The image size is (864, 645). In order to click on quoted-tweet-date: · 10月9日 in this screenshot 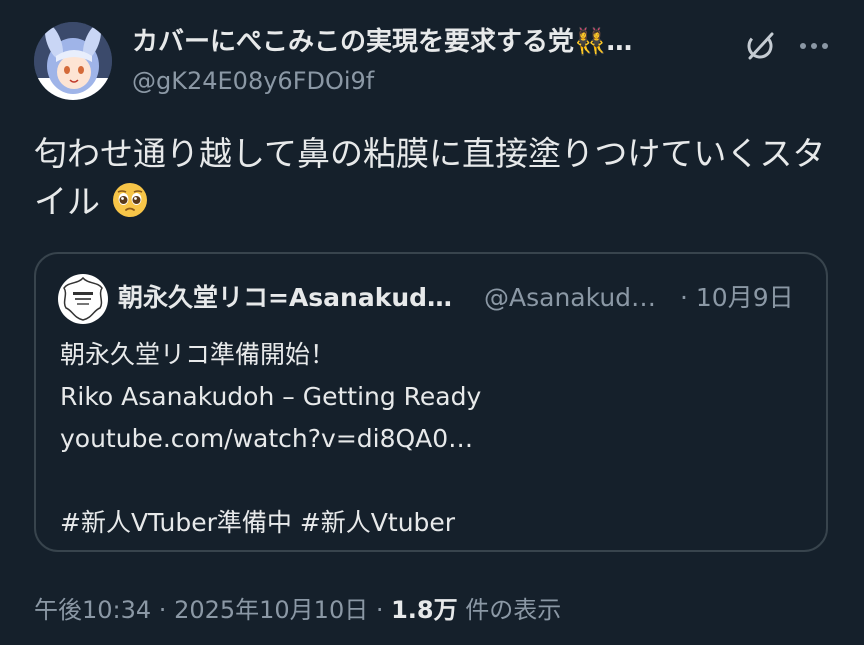, I will do `click(737, 298)`.